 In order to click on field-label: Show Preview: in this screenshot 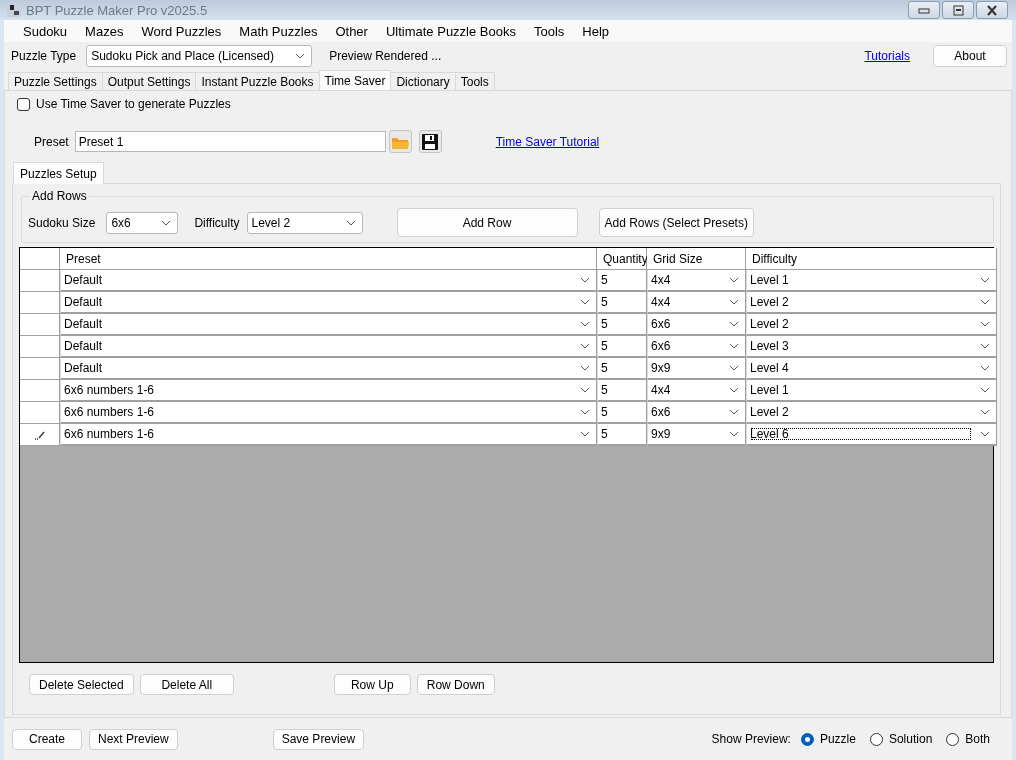, I will do `click(751, 739)`.